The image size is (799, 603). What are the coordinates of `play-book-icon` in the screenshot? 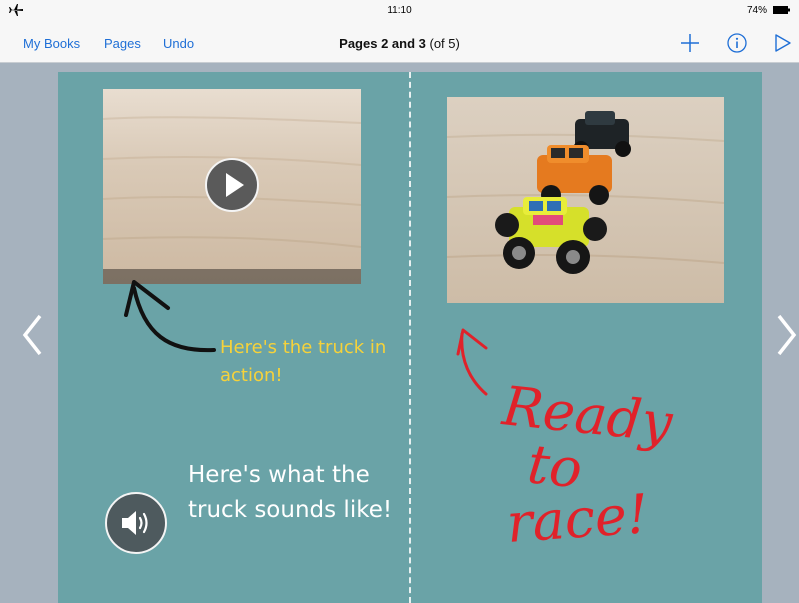 It's located at (782, 43).